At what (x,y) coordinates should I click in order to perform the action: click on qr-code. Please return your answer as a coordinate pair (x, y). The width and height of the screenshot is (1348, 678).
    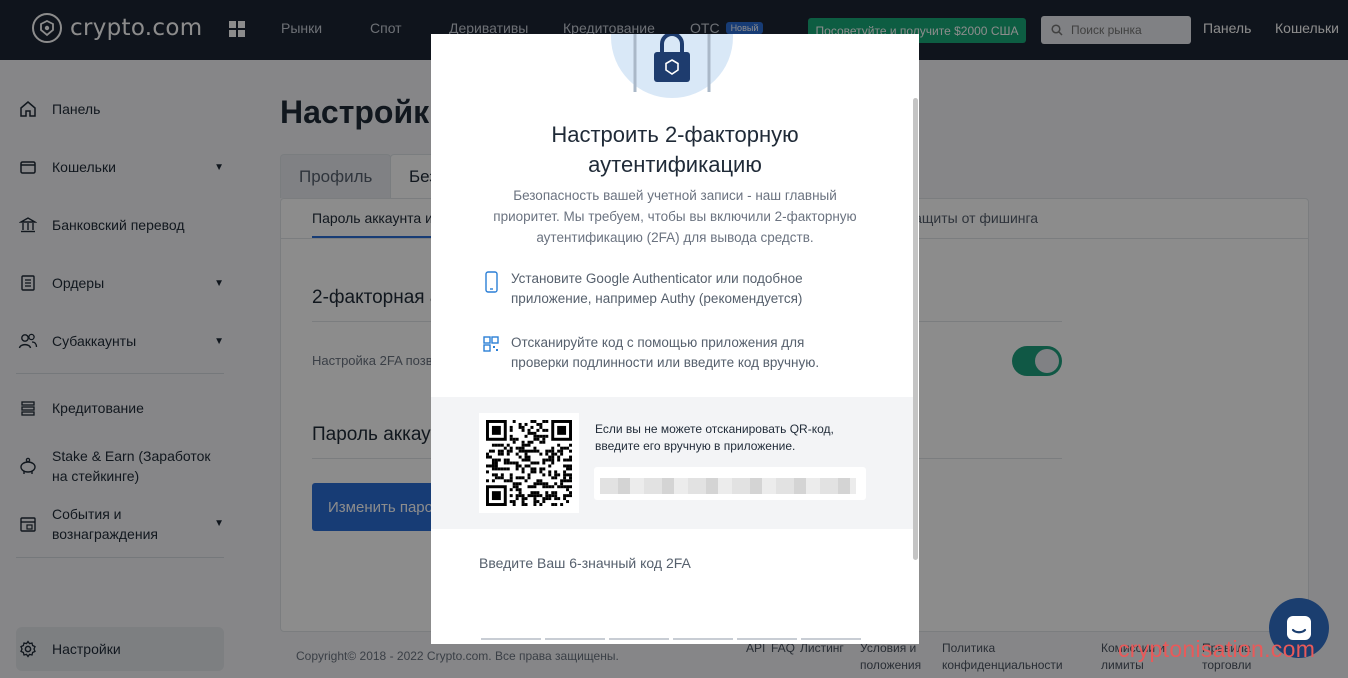
    Looking at the image, I should click on (529, 463).